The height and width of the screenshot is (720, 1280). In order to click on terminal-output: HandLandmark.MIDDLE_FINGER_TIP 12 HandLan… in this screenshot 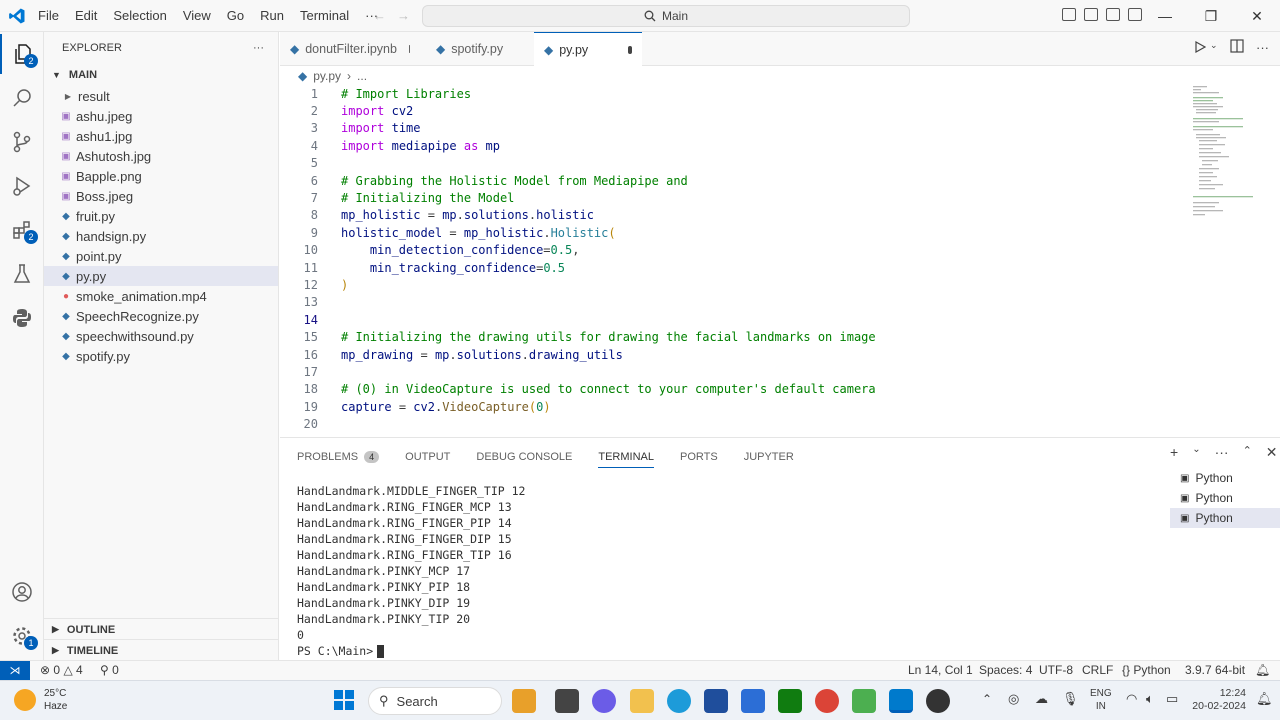, I will do `click(411, 572)`.